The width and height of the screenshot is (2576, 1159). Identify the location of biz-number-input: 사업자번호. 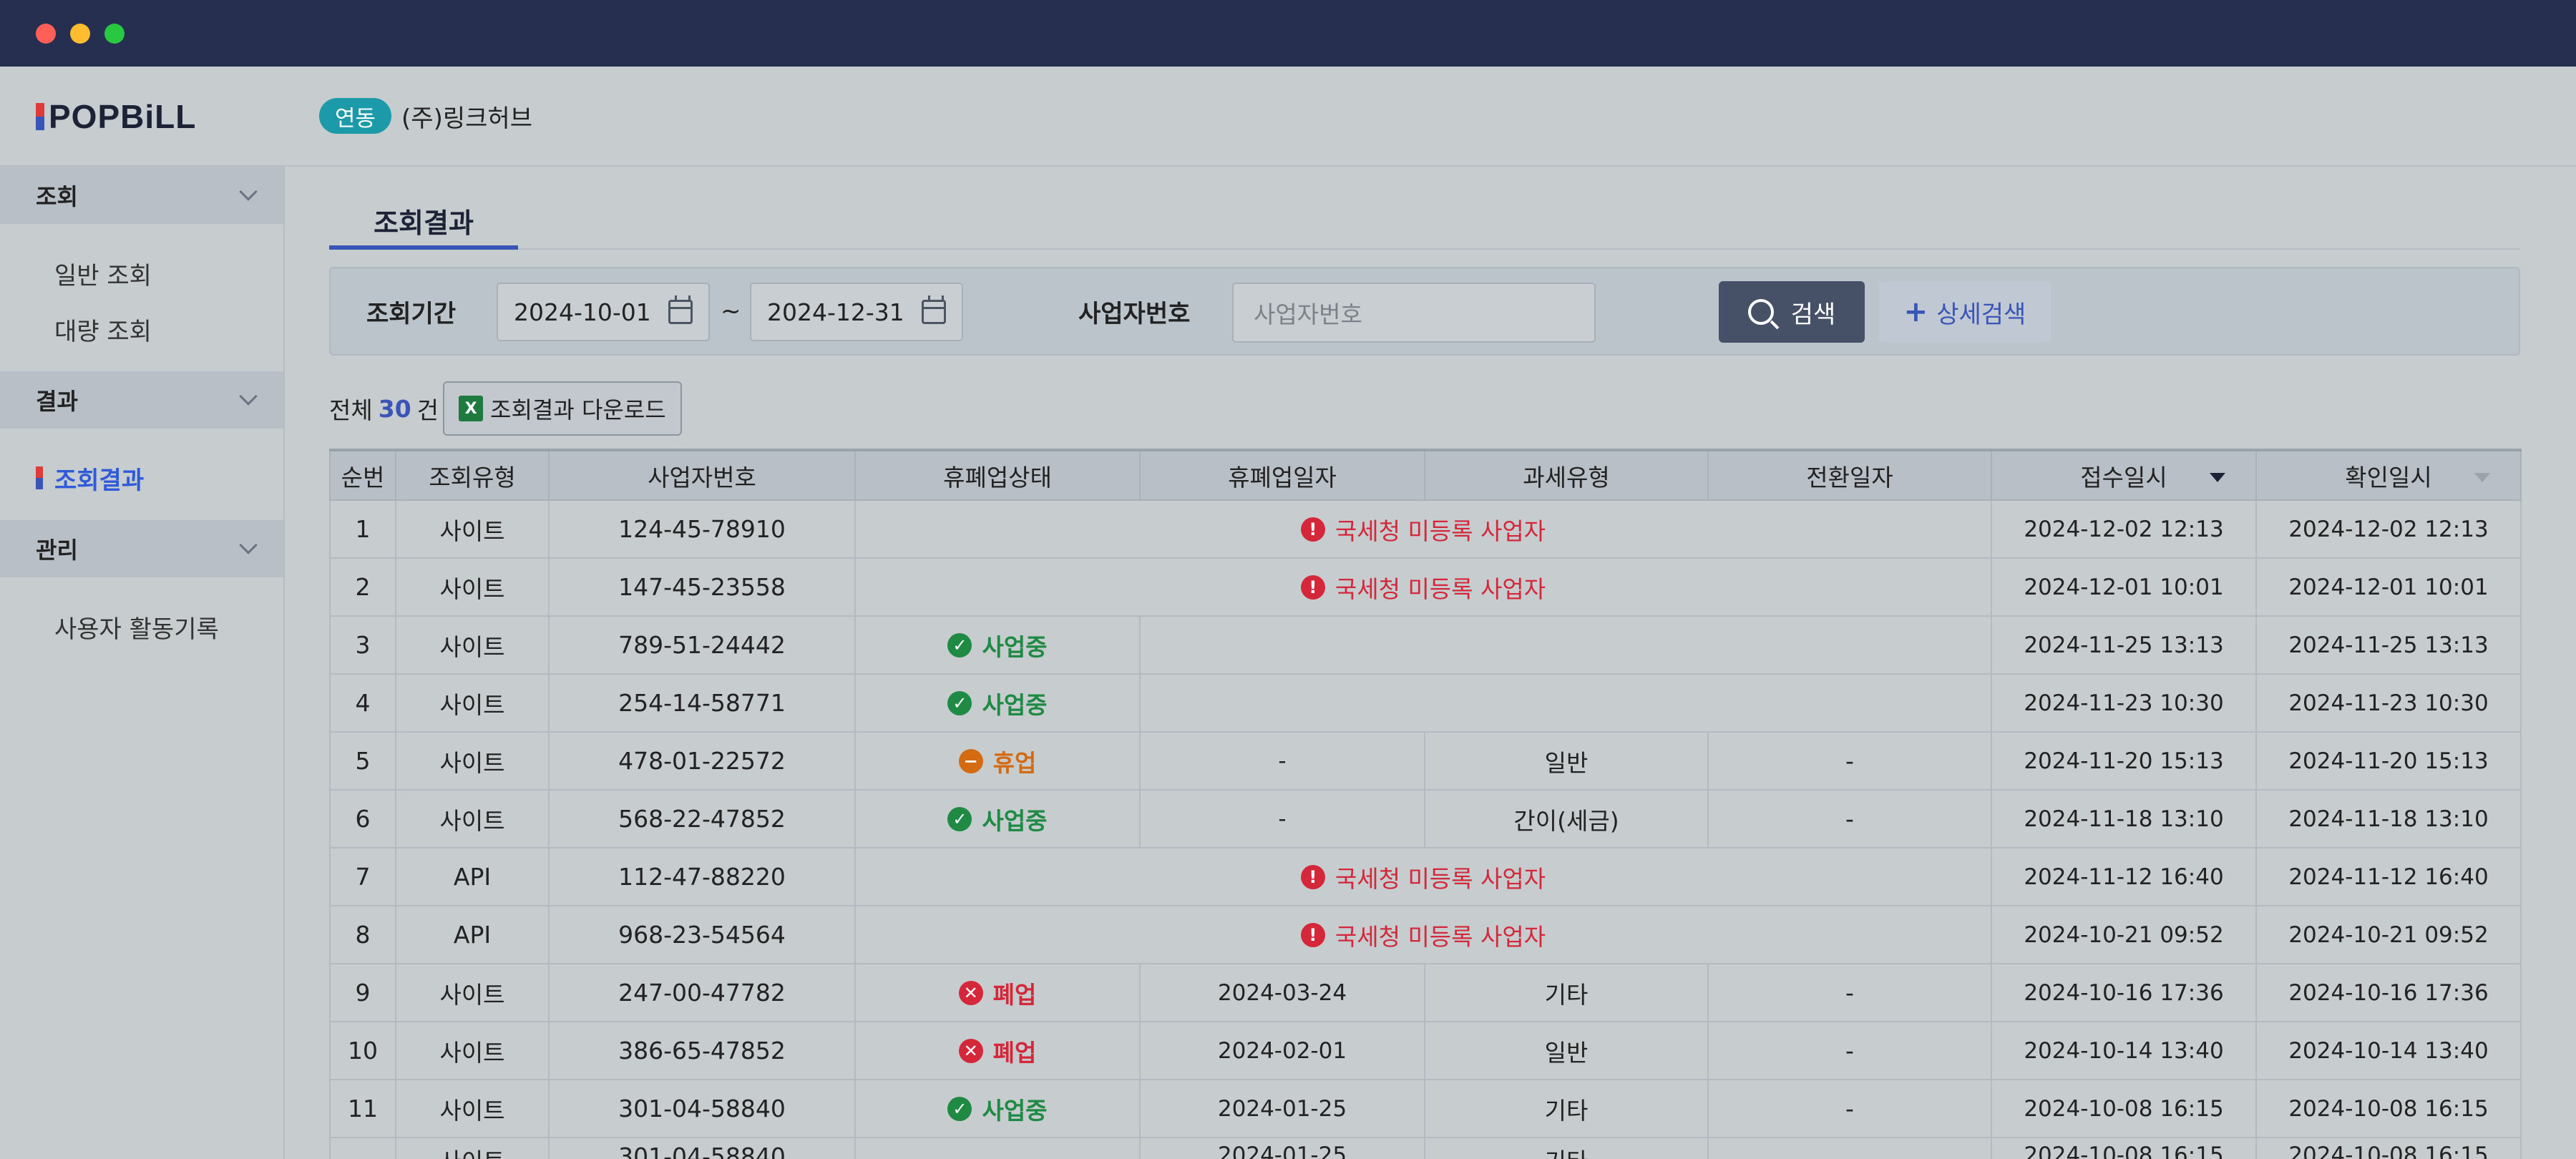
(1414, 313).